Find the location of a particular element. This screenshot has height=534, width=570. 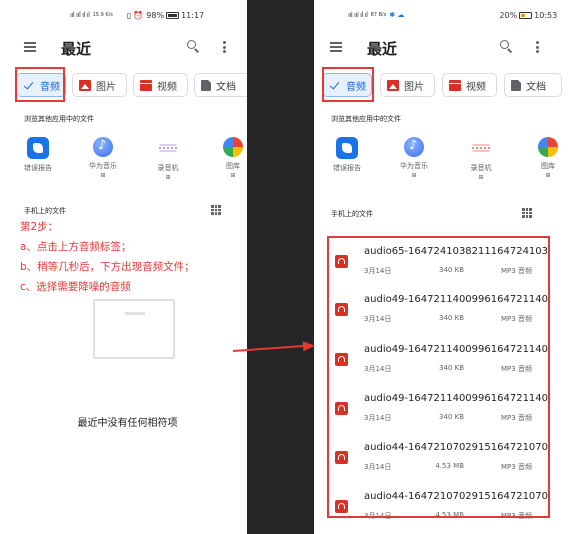

vibrate-icon: ▯ is located at coordinates (129, 15).